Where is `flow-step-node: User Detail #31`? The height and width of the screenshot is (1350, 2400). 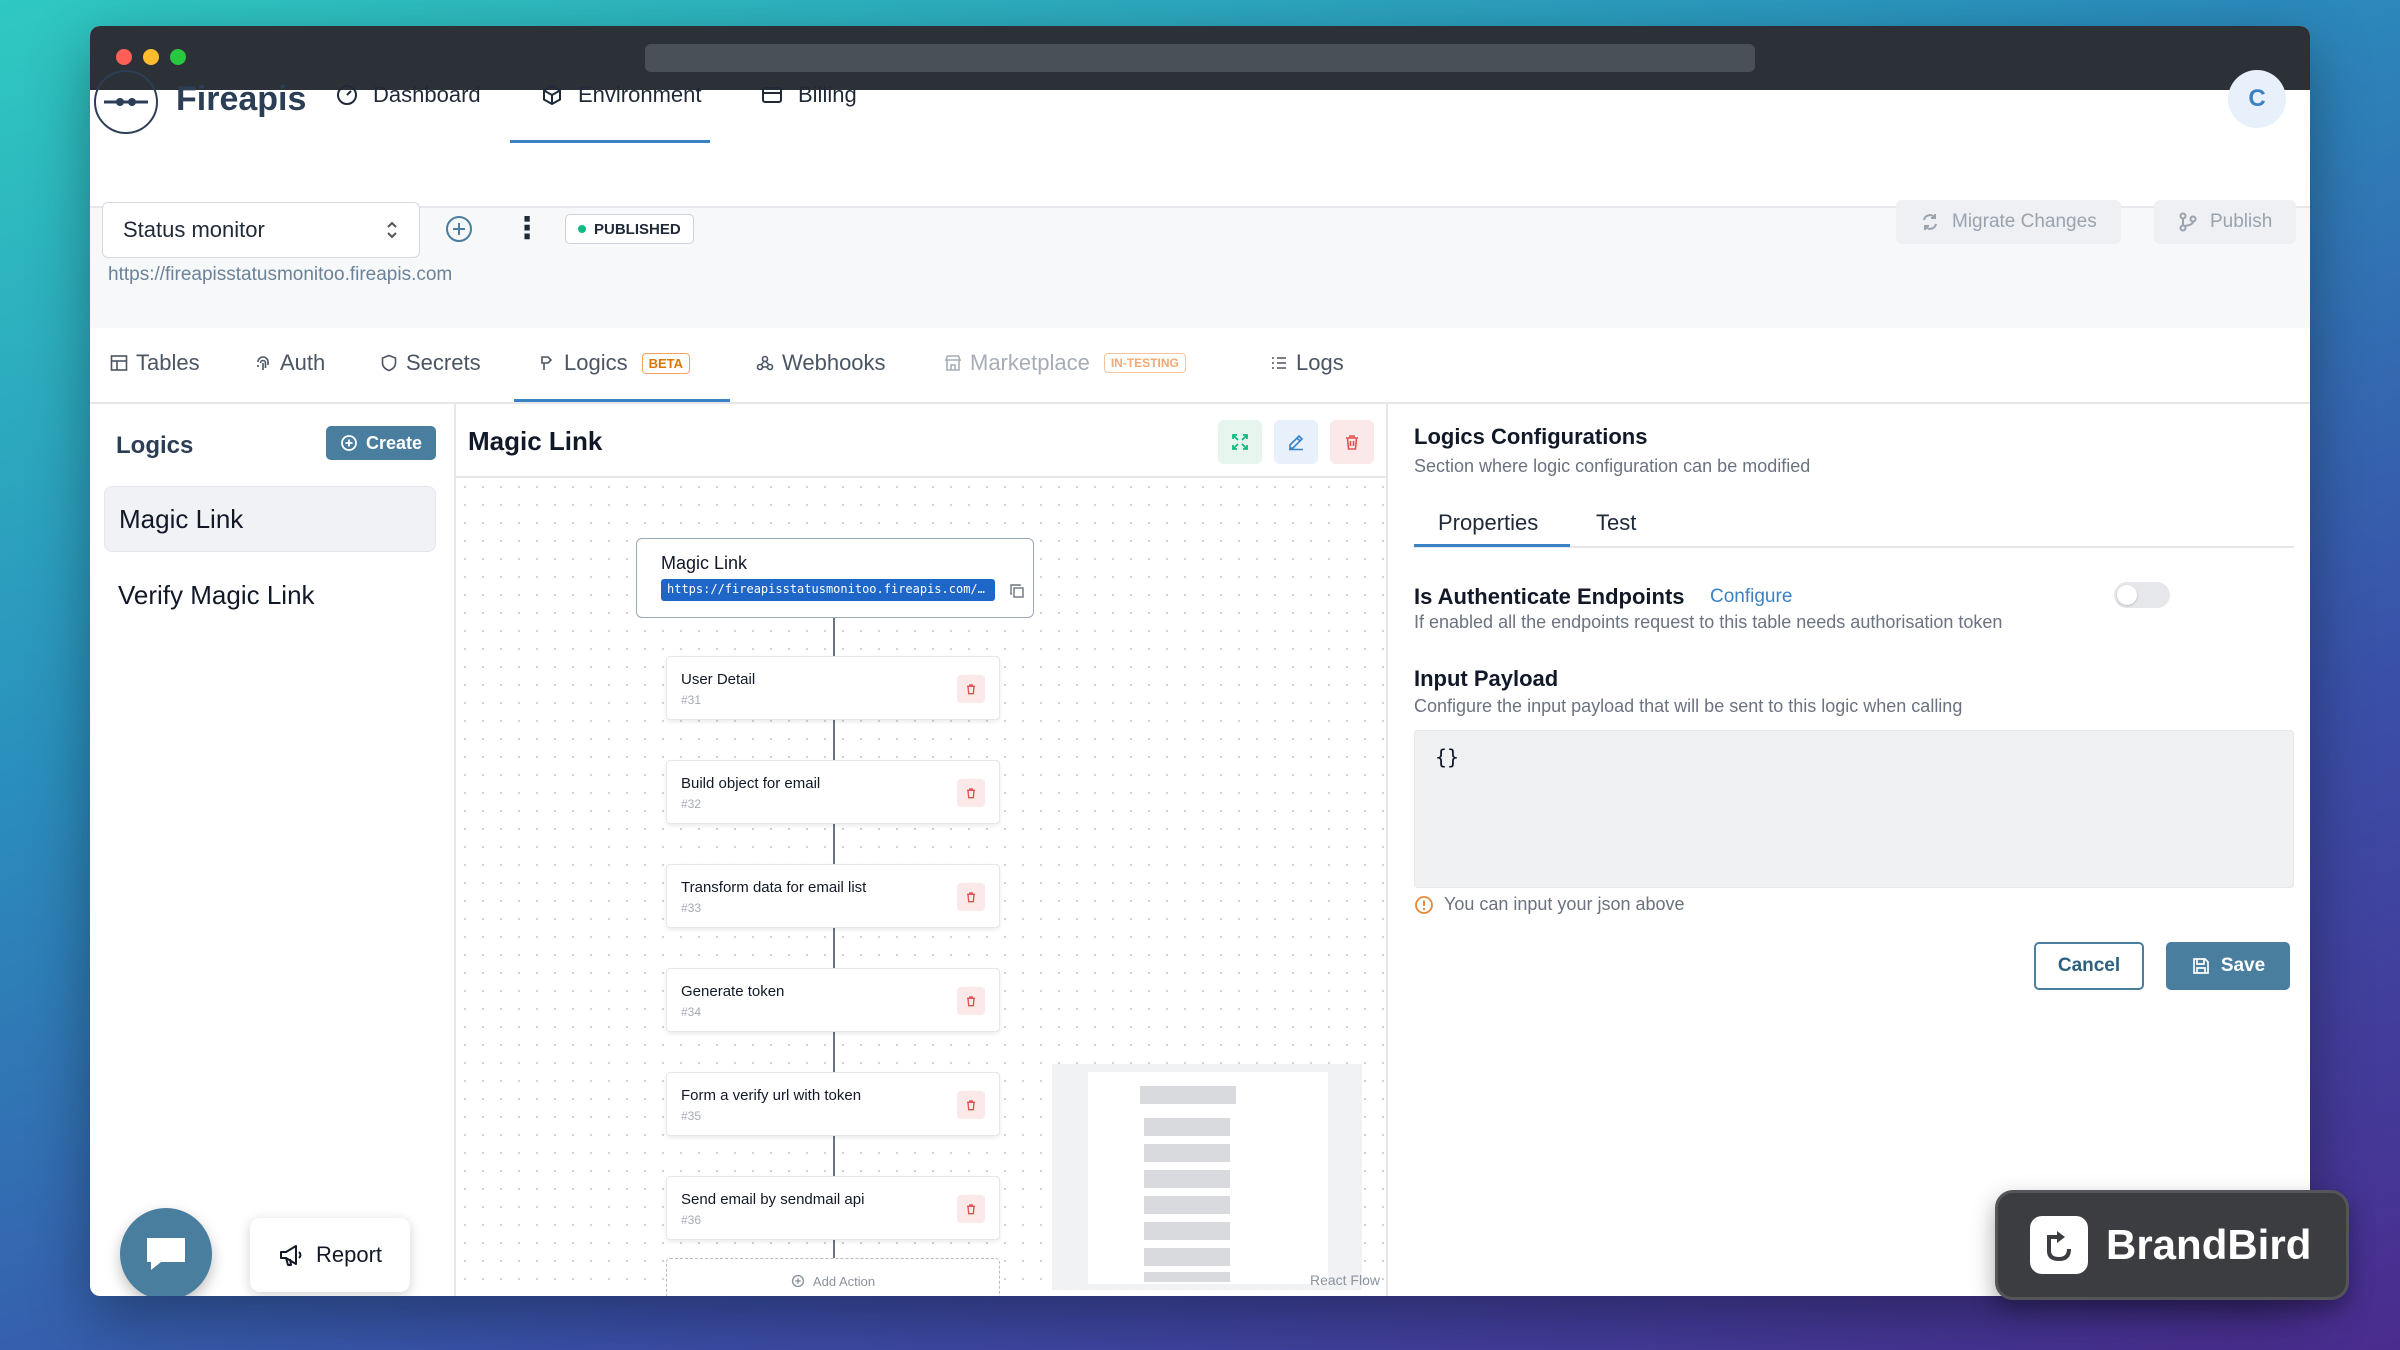
flow-step-node: User Detail #31 is located at coordinates (833, 688).